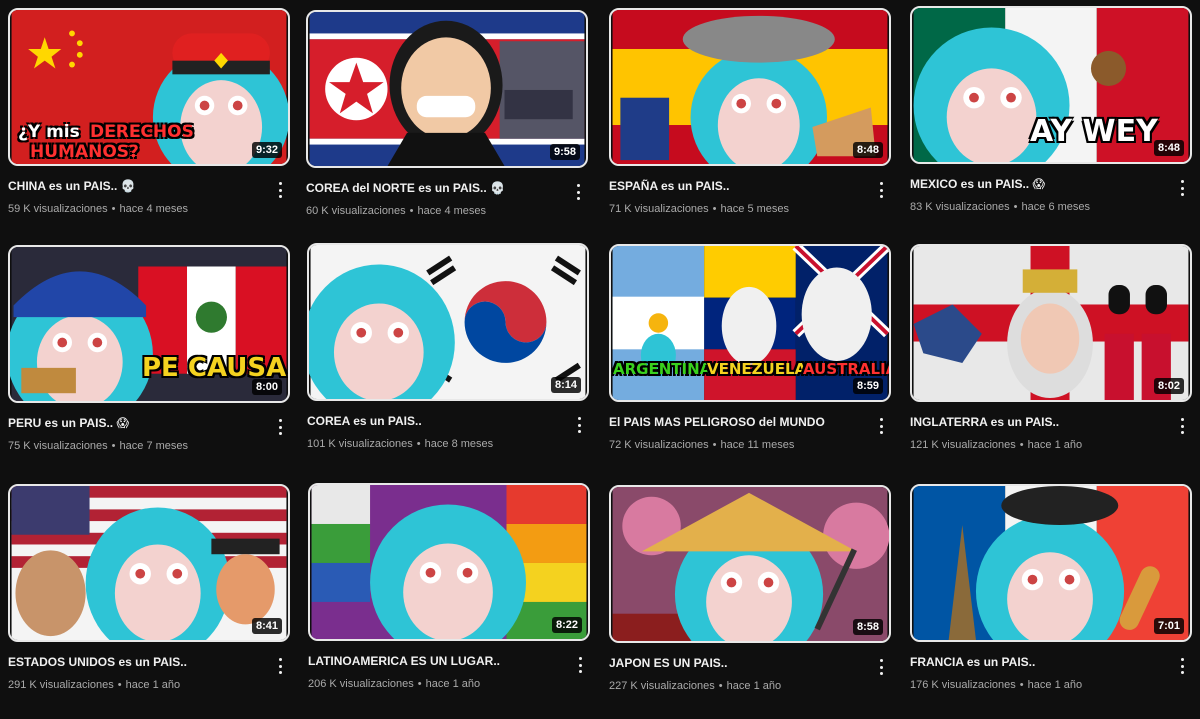  Describe the element at coordinates (61, 685) in the screenshot. I see `view-count: 291 K visualizaciones` at that location.